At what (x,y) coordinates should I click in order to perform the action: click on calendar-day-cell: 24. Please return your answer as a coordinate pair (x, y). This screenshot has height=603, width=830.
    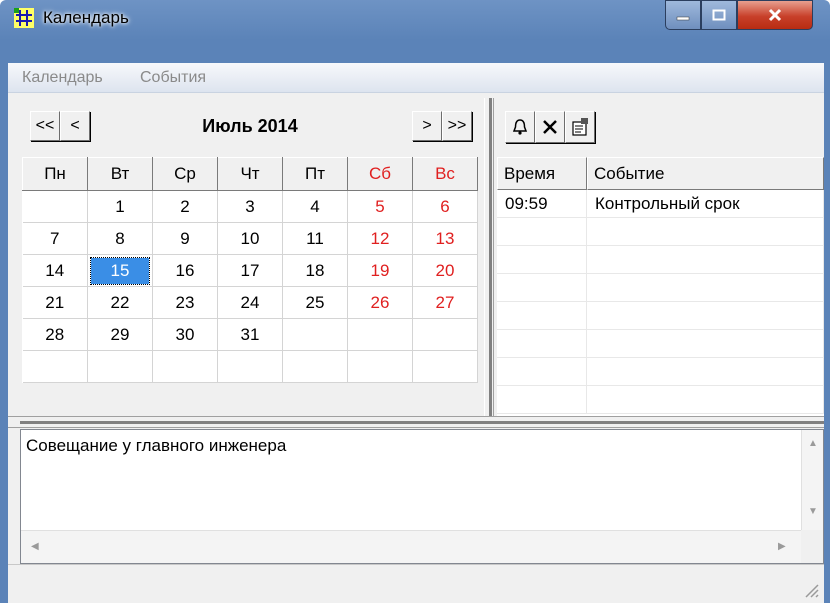
    Looking at the image, I should click on (250, 302).